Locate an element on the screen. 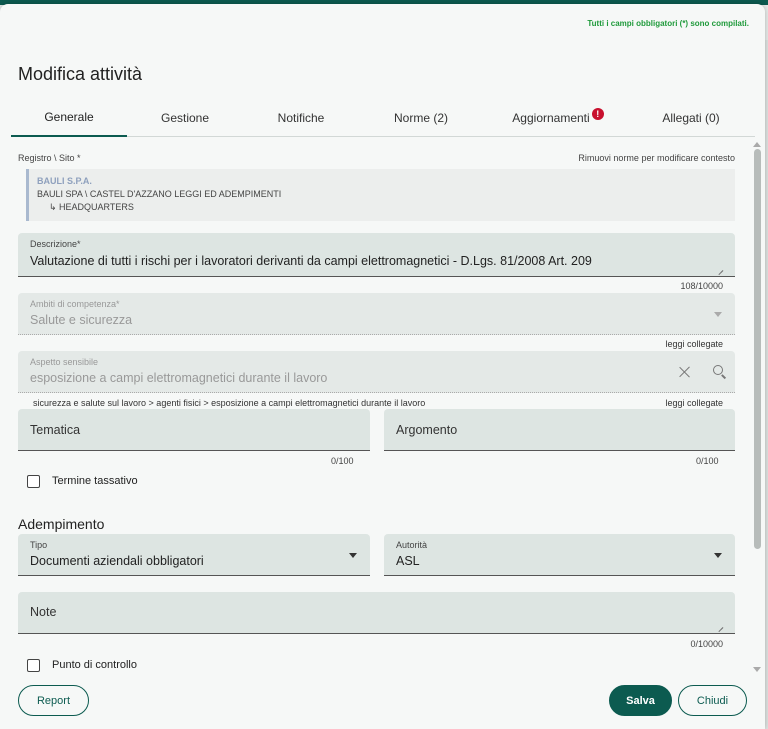  close-button: Chiudi is located at coordinates (712, 700).